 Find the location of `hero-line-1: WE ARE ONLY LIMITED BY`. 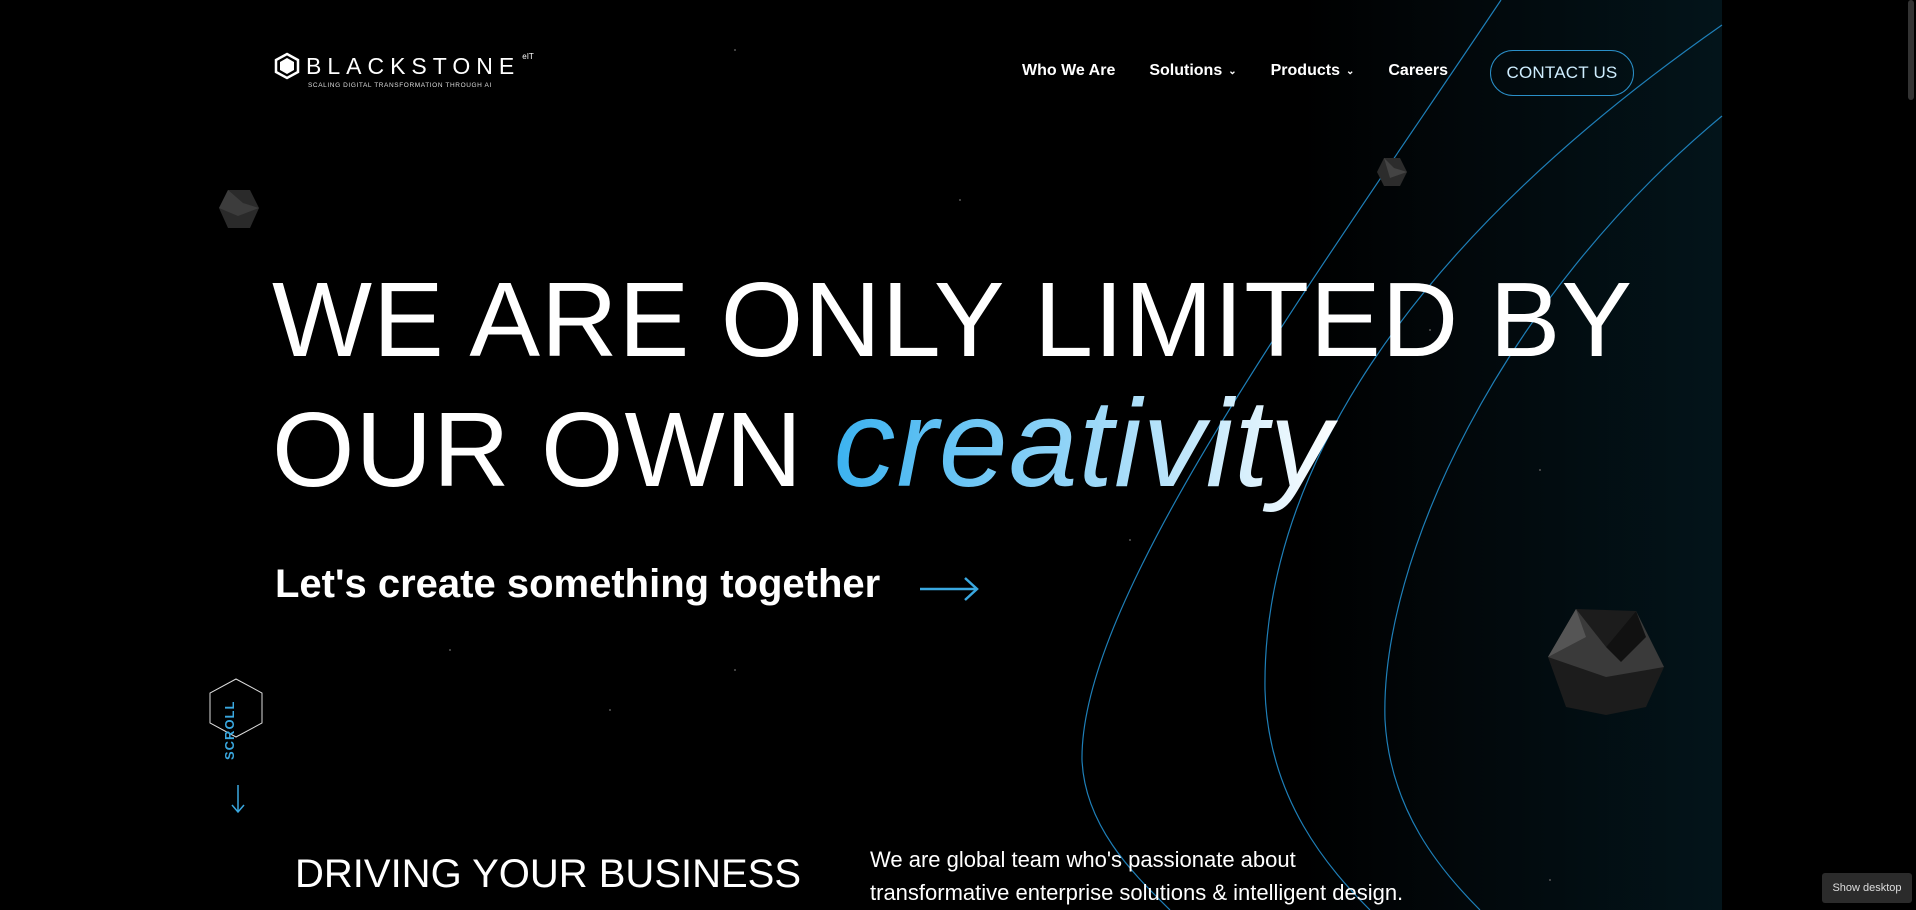

hero-line-1: WE ARE ONLY LIMITED BY is located at coordinates (953, 320).